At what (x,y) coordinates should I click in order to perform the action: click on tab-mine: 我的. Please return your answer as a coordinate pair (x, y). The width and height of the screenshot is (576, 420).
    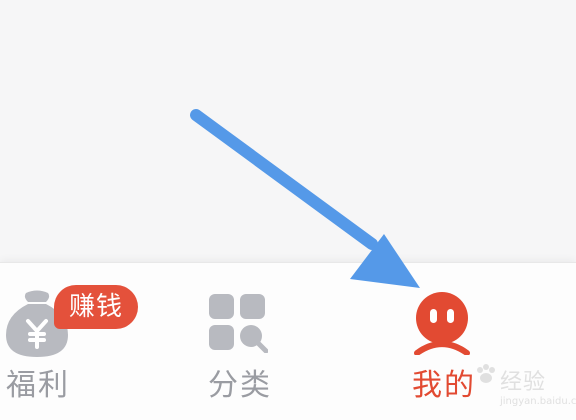
    Looking at the image, I should click on (470, 341).